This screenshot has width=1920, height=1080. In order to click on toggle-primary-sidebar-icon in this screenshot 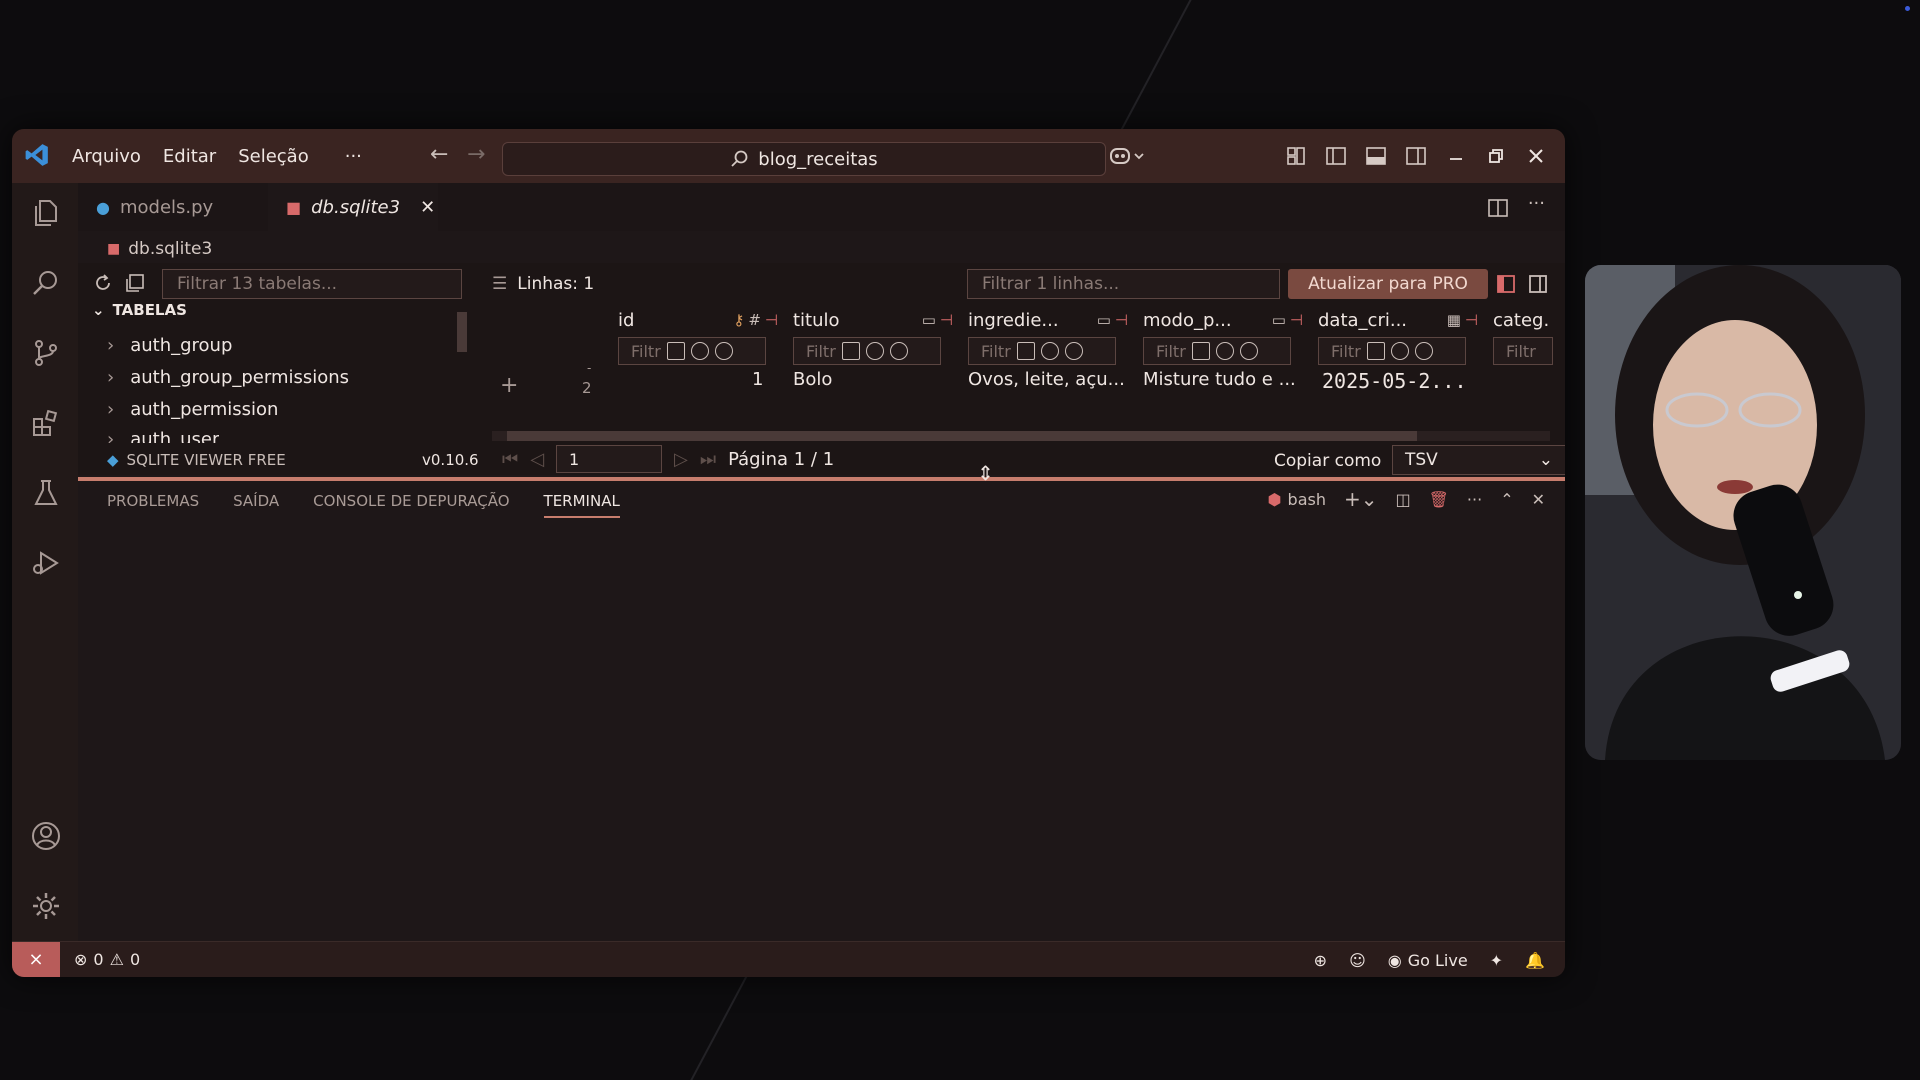, I will do `click(1336, 156)`.